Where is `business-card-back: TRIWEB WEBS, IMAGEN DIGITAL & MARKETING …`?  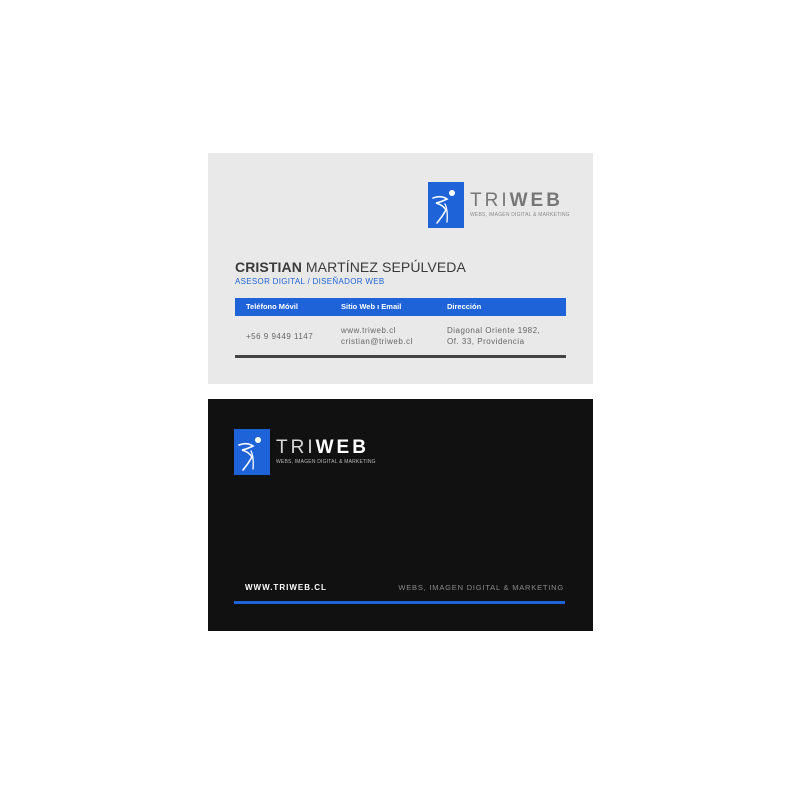
business-card-back: TRIWEB WEBS, IMAGEN DIGITAL & MARKETING … is located at coordinates (400, 515).